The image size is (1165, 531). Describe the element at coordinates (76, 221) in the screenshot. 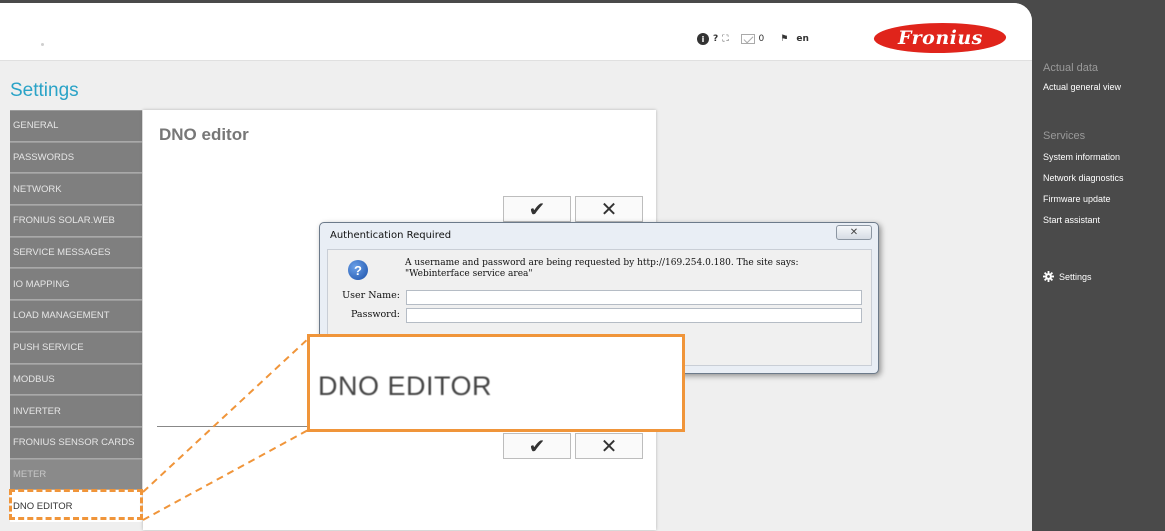

I see `menu-item-solar-web: FRONIUS SOLAR.WEB` at that location.